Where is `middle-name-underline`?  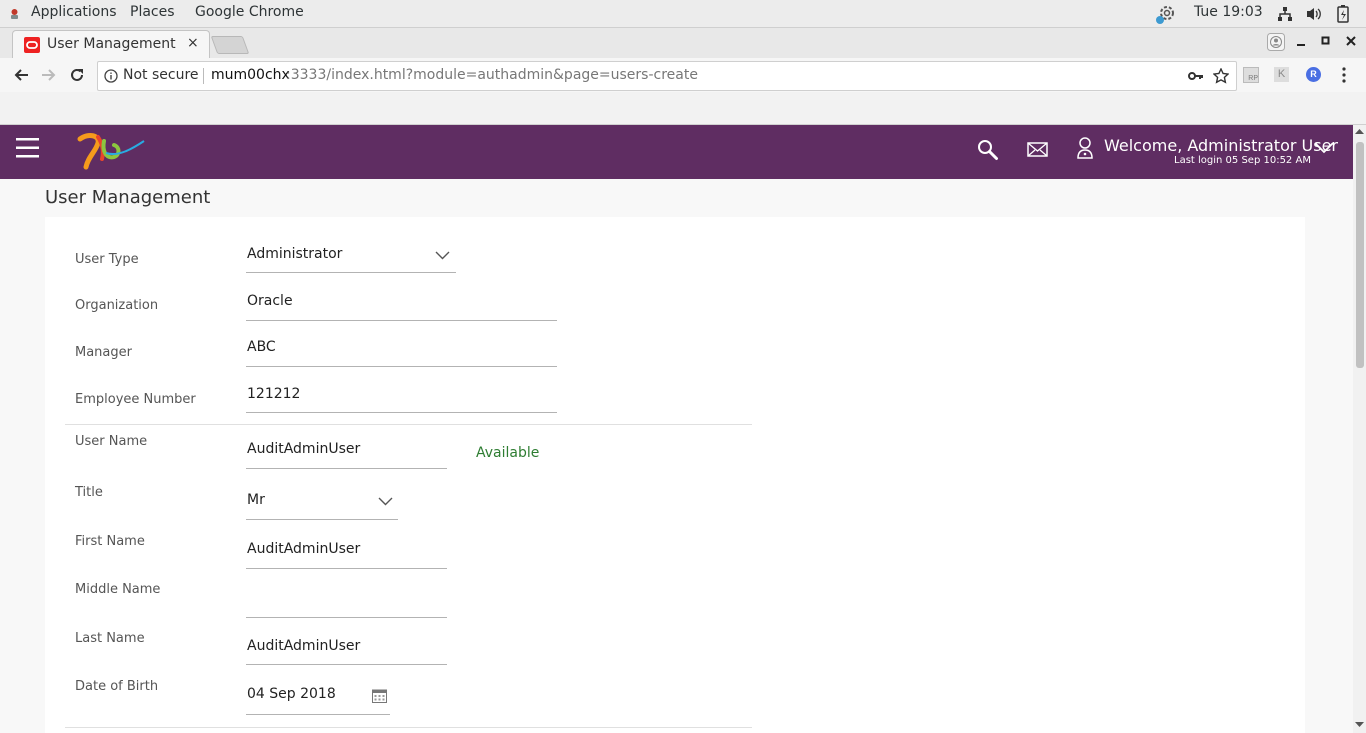
middle-name-underline is located at coordinates (346, 617).